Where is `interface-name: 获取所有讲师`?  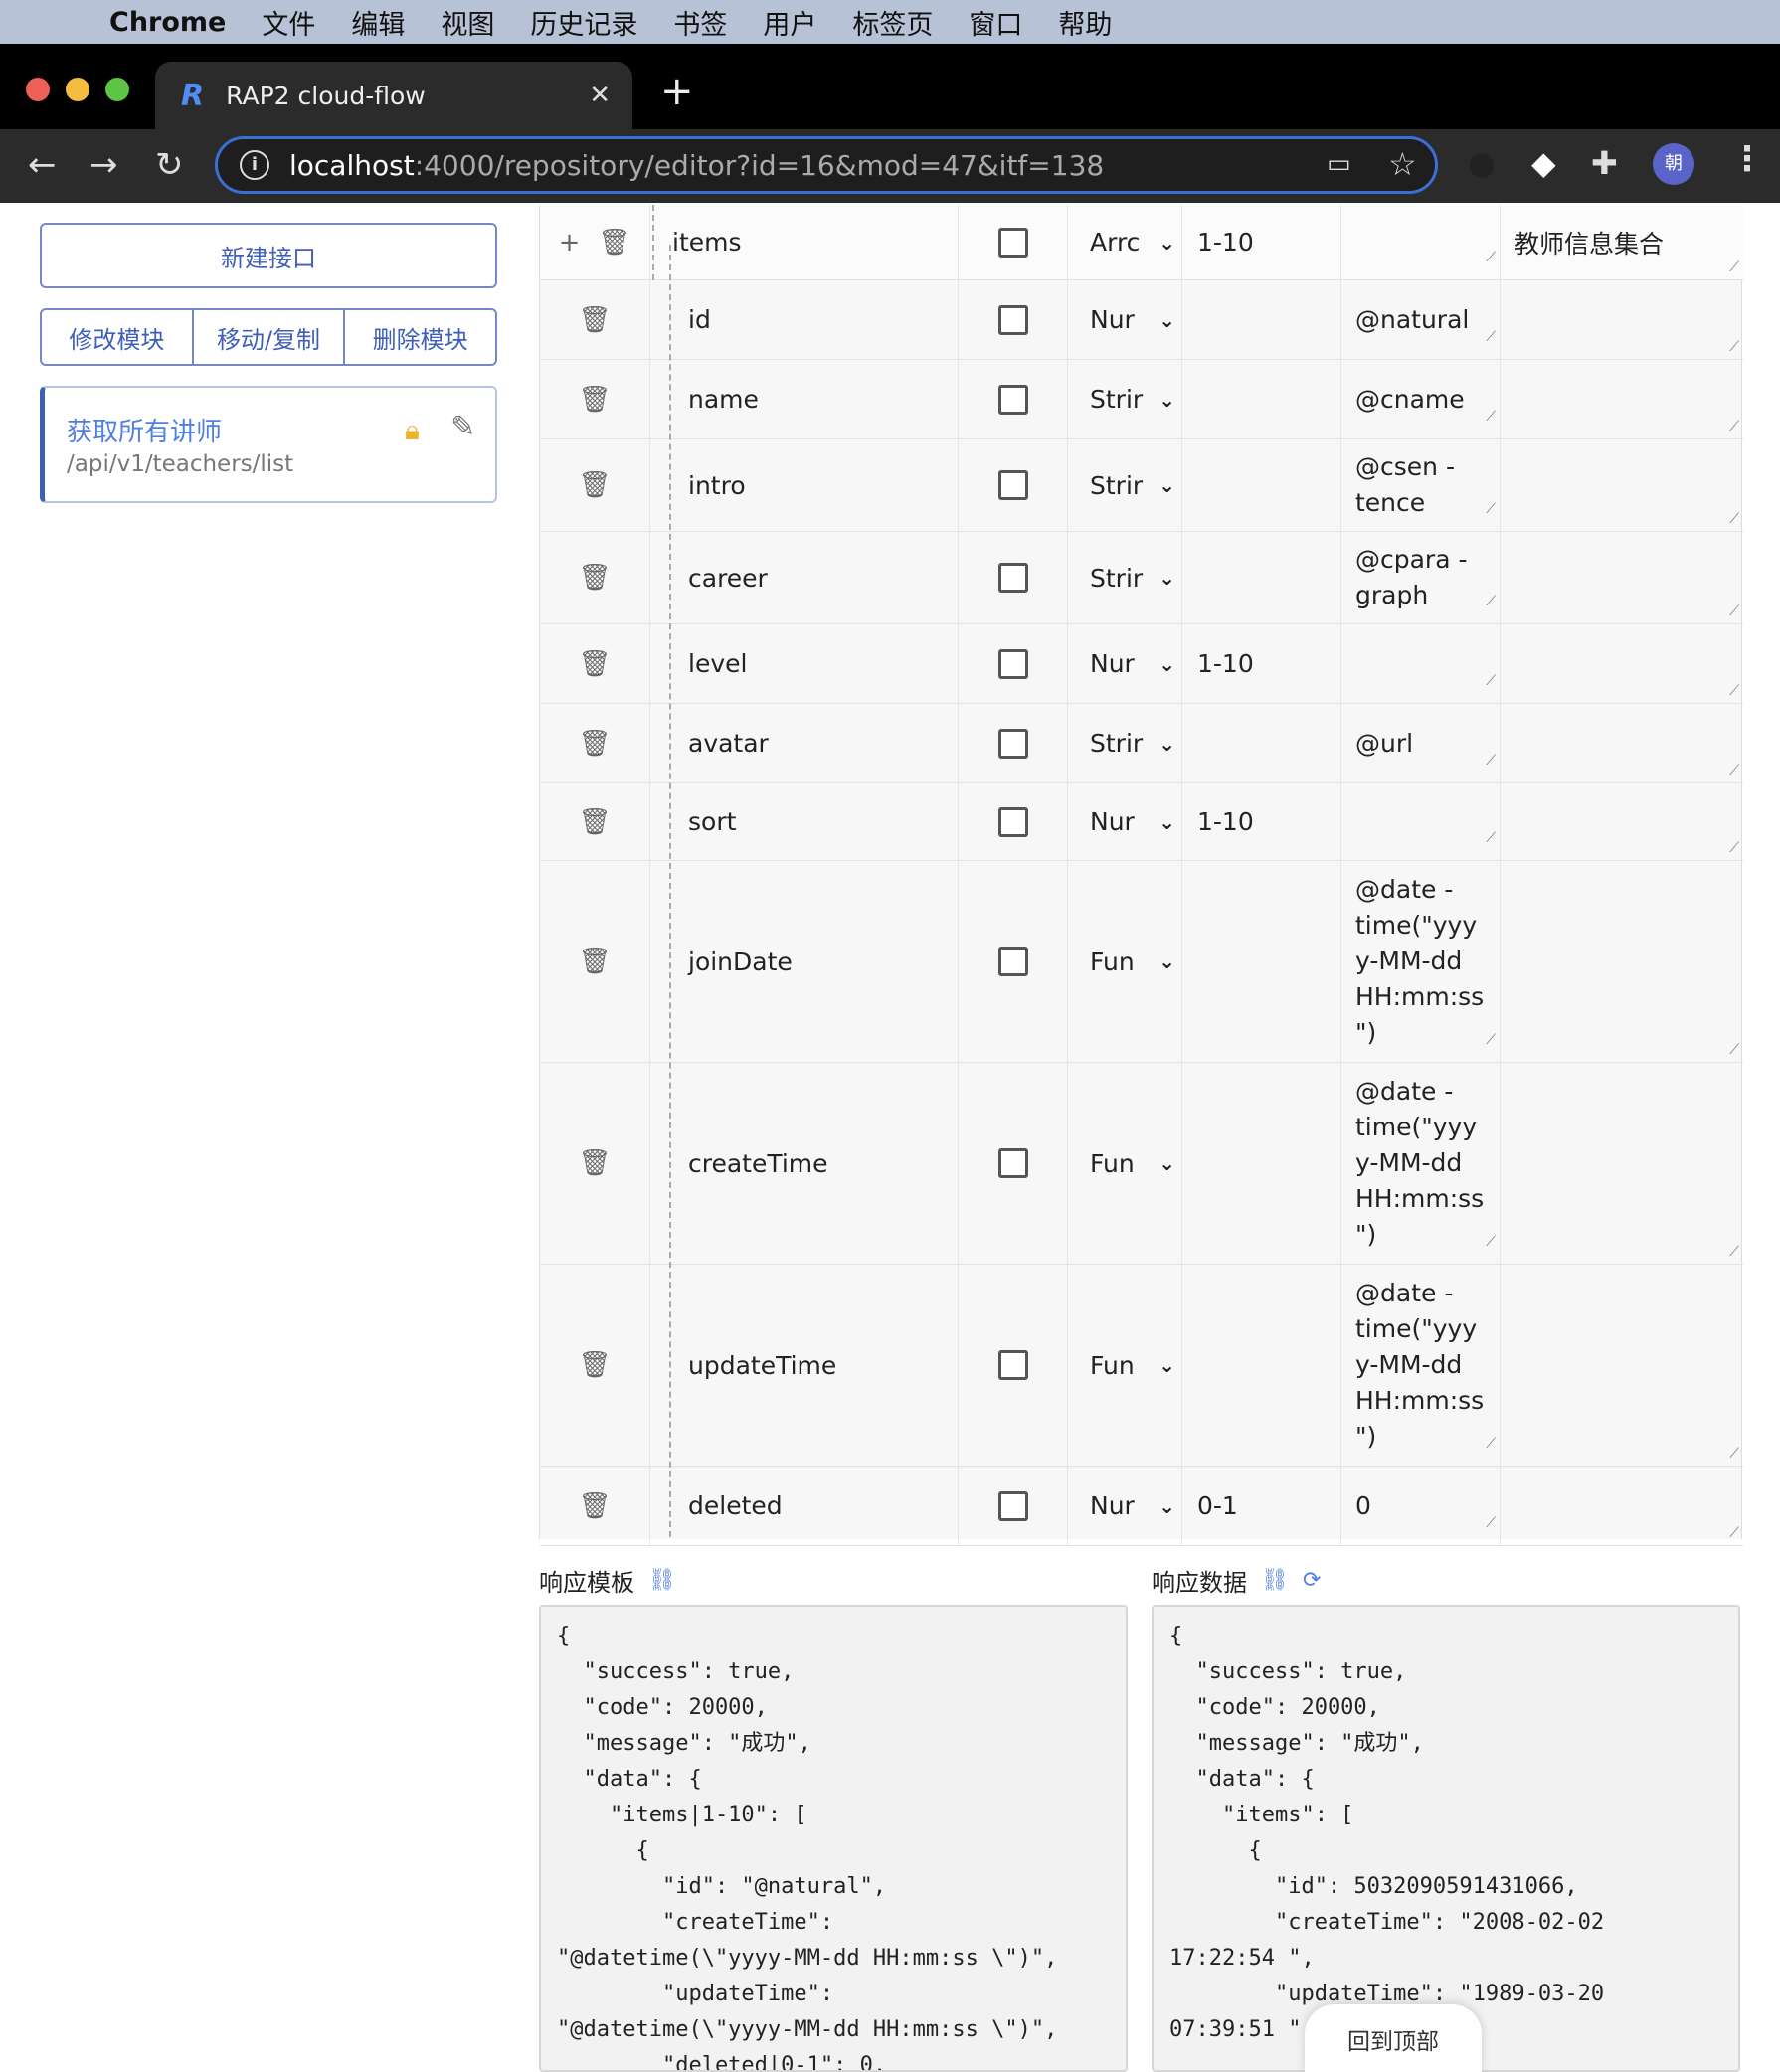
interface-name: 获取所有讲师 is located at coordinates (144, 430).